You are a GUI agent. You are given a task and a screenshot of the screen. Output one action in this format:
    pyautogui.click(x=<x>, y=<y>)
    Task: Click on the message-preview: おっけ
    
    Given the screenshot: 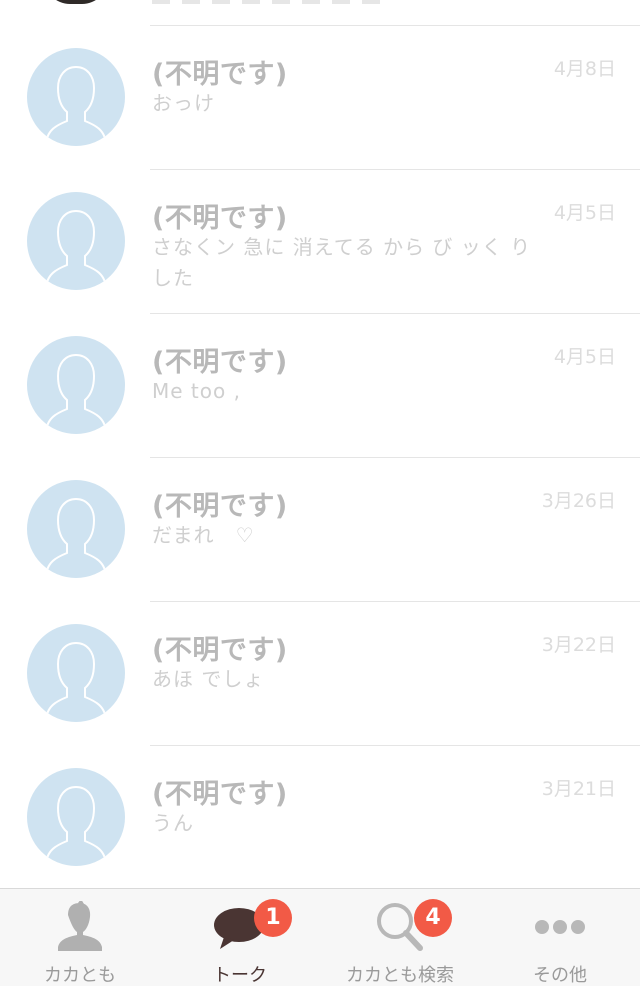 What is the action you would take?
    pyautogui.click(x=183, y=103)
    